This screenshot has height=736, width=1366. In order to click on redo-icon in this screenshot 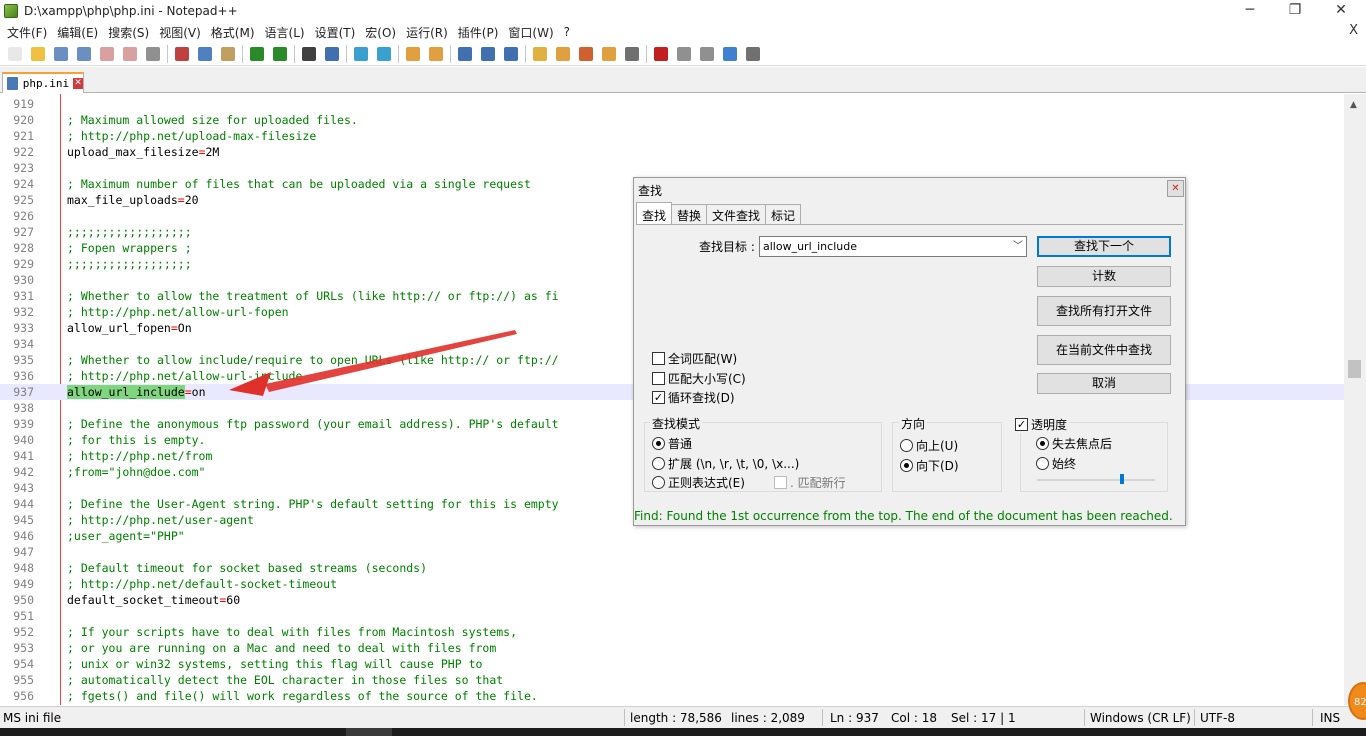, I will do `click(279, 53)`.